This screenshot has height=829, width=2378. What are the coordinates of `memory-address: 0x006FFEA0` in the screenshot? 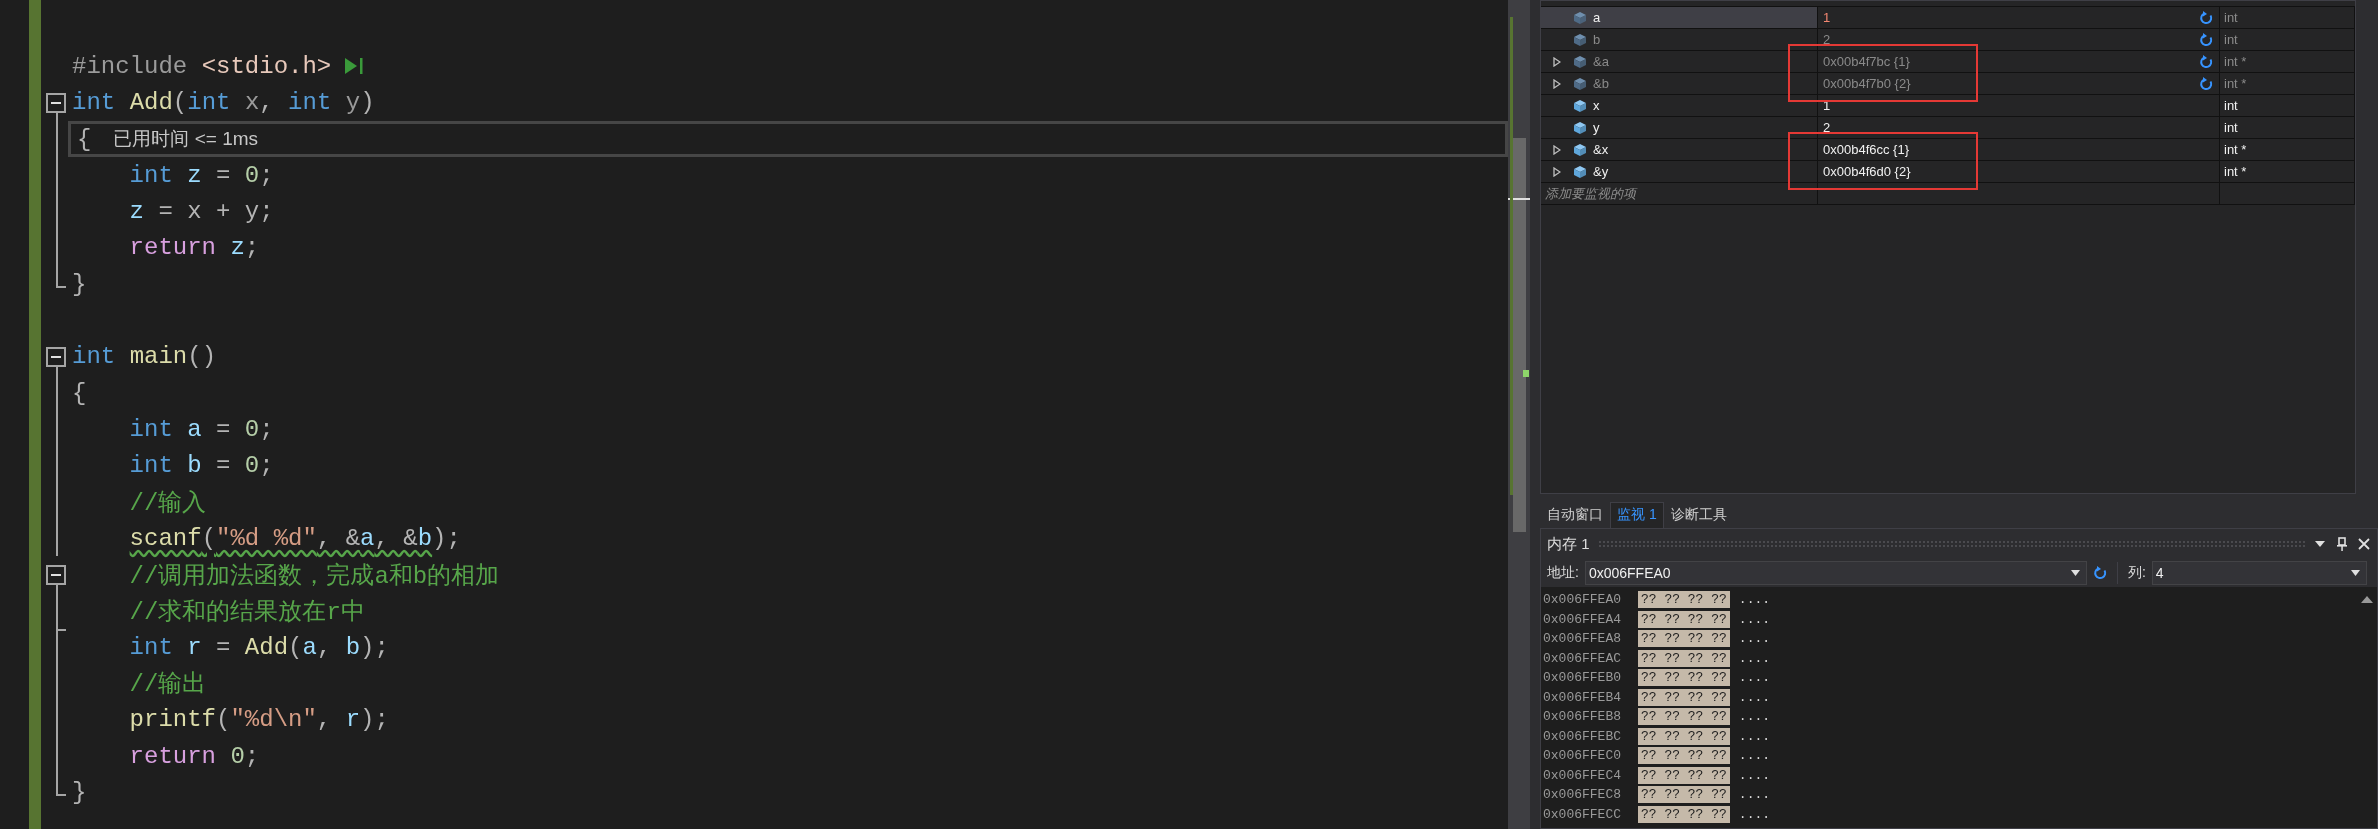 It's located at (1582, 600).